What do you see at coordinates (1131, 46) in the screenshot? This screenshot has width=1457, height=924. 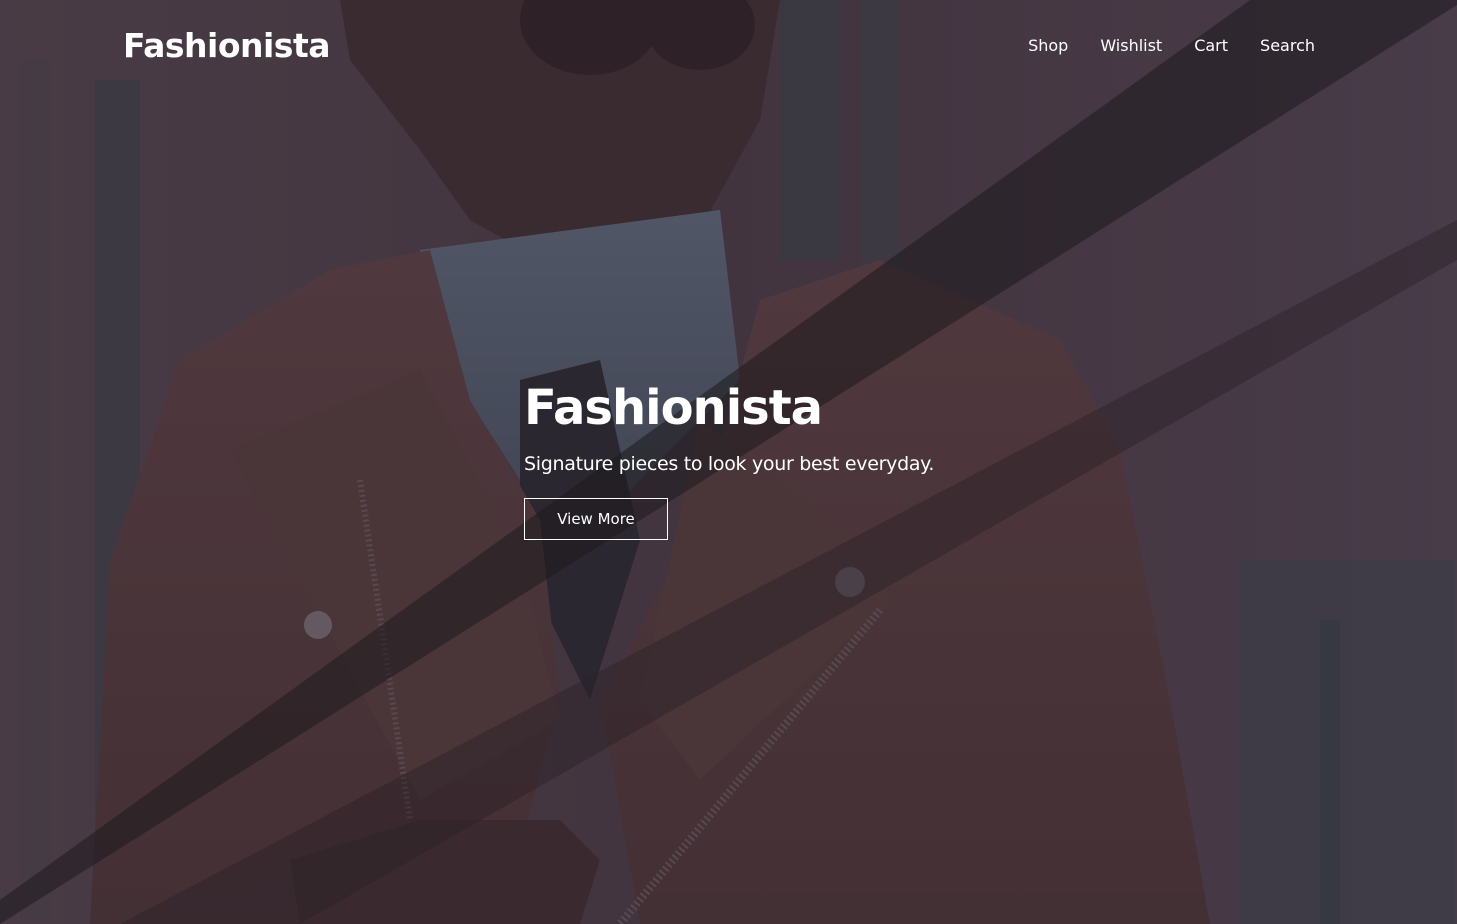 I see `nav-item-wishlist: Wishlist` at bounding box center [1131, 46].